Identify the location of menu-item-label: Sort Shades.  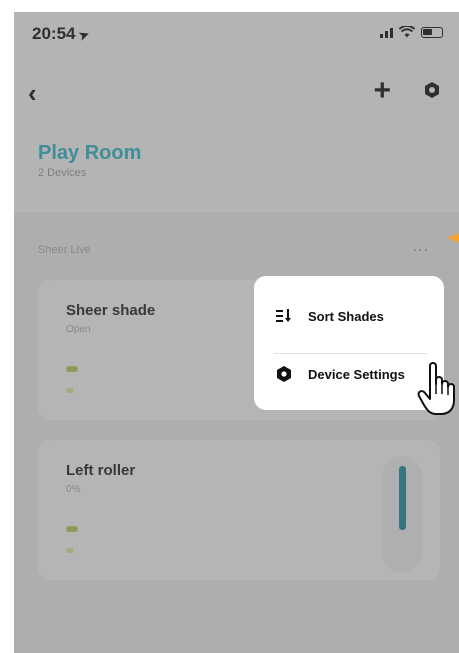
(346, 316).